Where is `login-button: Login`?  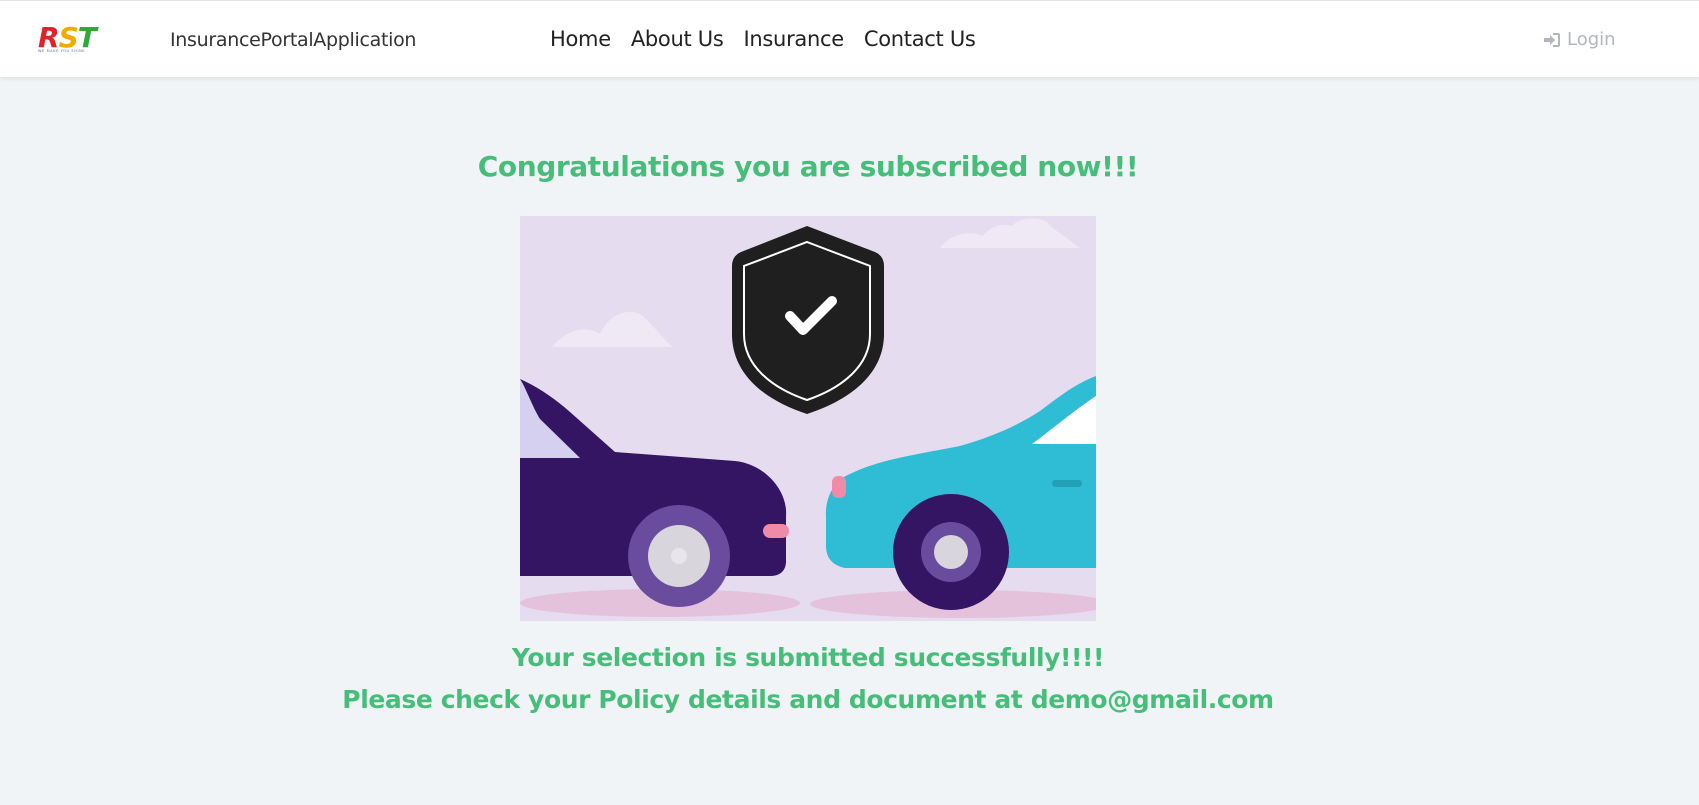
login-button: Login is located at coordinates (1579, 39).